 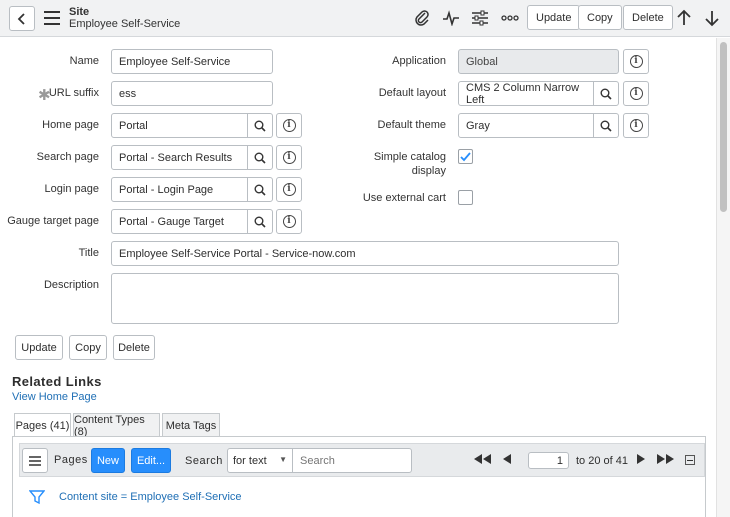 I want to click on use-external-cart-label: Use external cart, so click(x=404, y=198).